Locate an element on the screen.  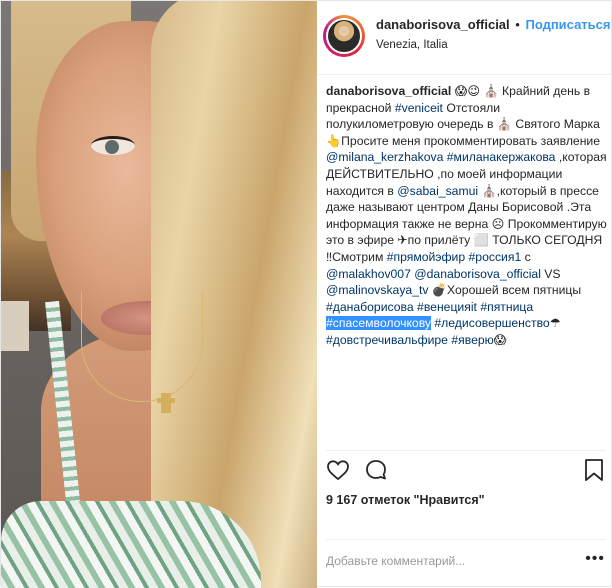
background-frame is located at coordinates (15, 326).